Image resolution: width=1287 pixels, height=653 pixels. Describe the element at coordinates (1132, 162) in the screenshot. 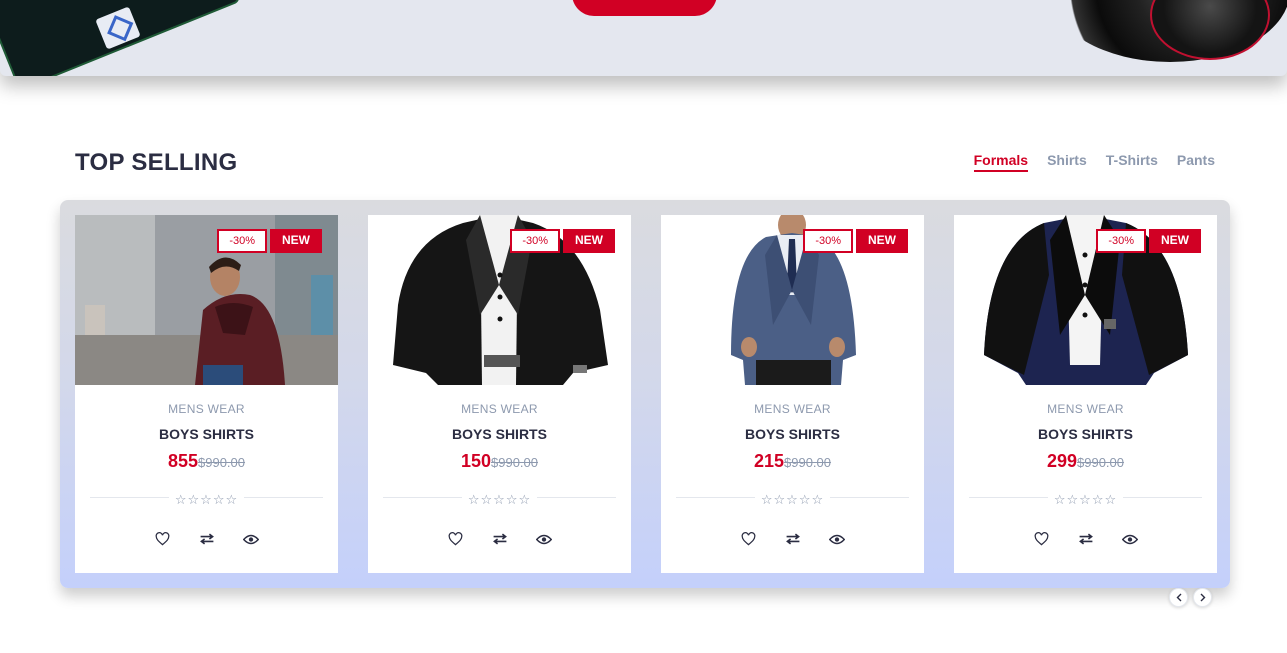

I see `tab-t-shirts: T-Shirts` at that location.